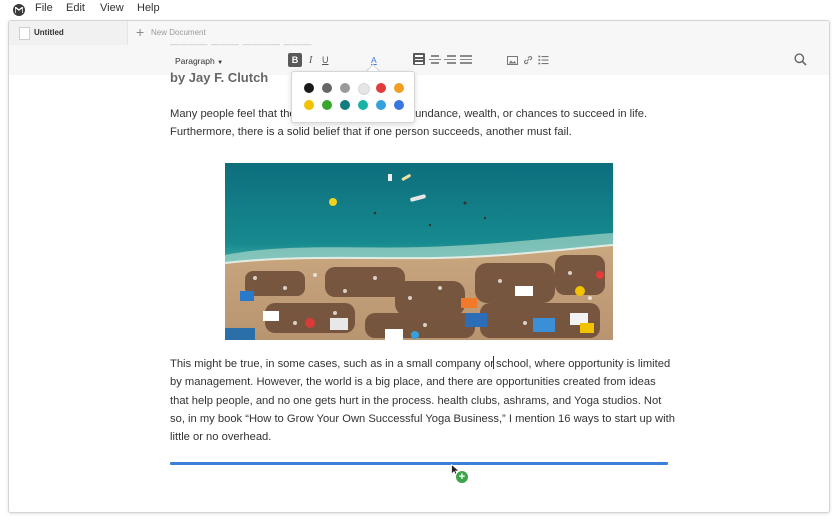 This screenshot has height=522, width=837. I want to click on image-icon, so click(512, 60).